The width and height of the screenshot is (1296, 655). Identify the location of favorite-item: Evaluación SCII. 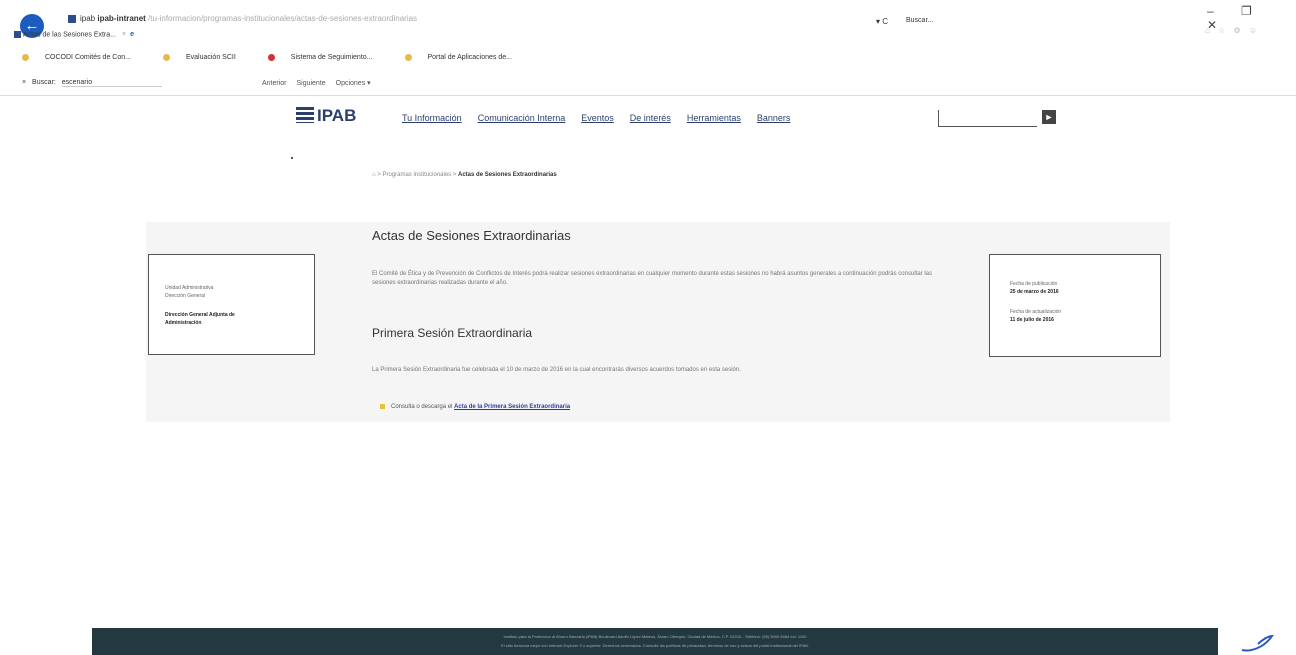
(207, 57).